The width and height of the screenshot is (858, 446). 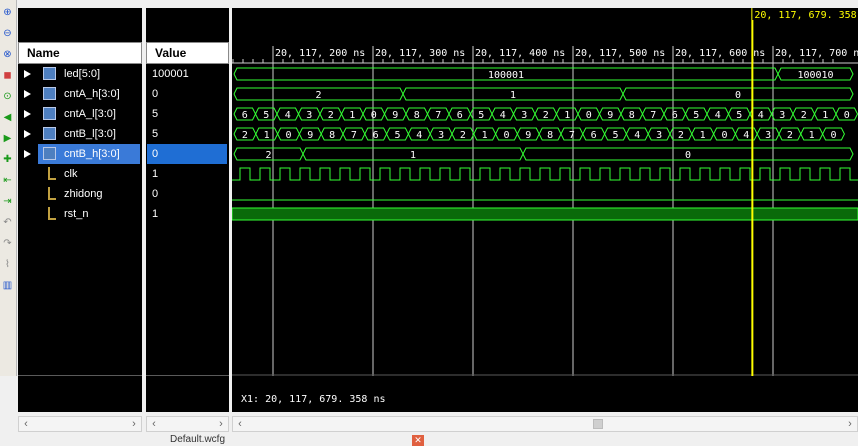 I want to click on name-panel-scrollbar: ‹ ›, so click(x=80, y=424).